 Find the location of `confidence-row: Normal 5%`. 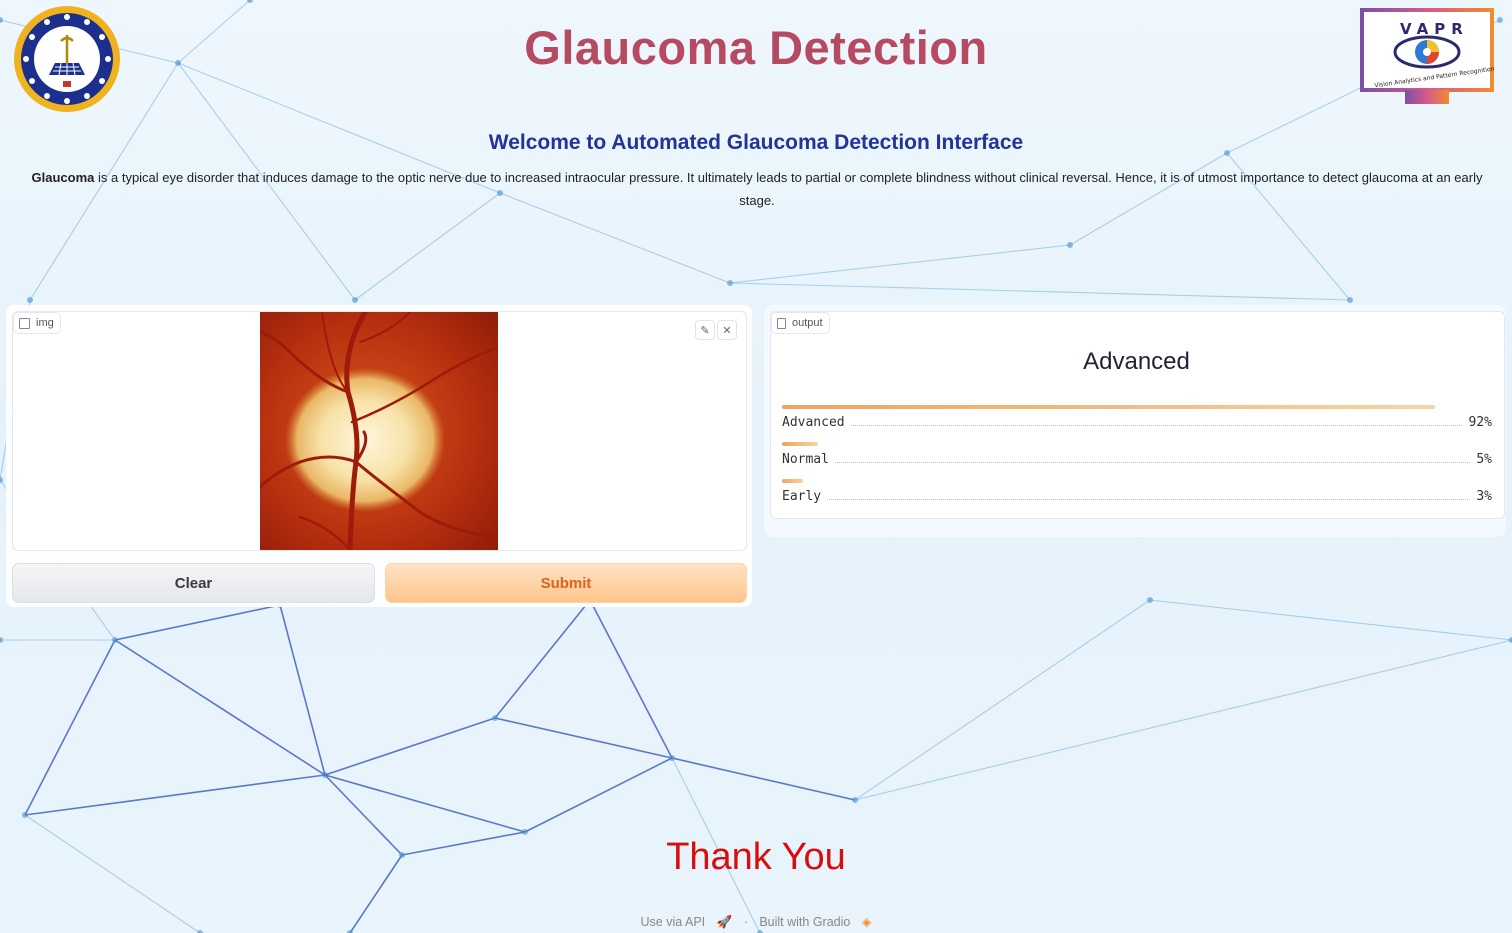

confidence-row: Normal 5% is located at coordinates (1137, 460).